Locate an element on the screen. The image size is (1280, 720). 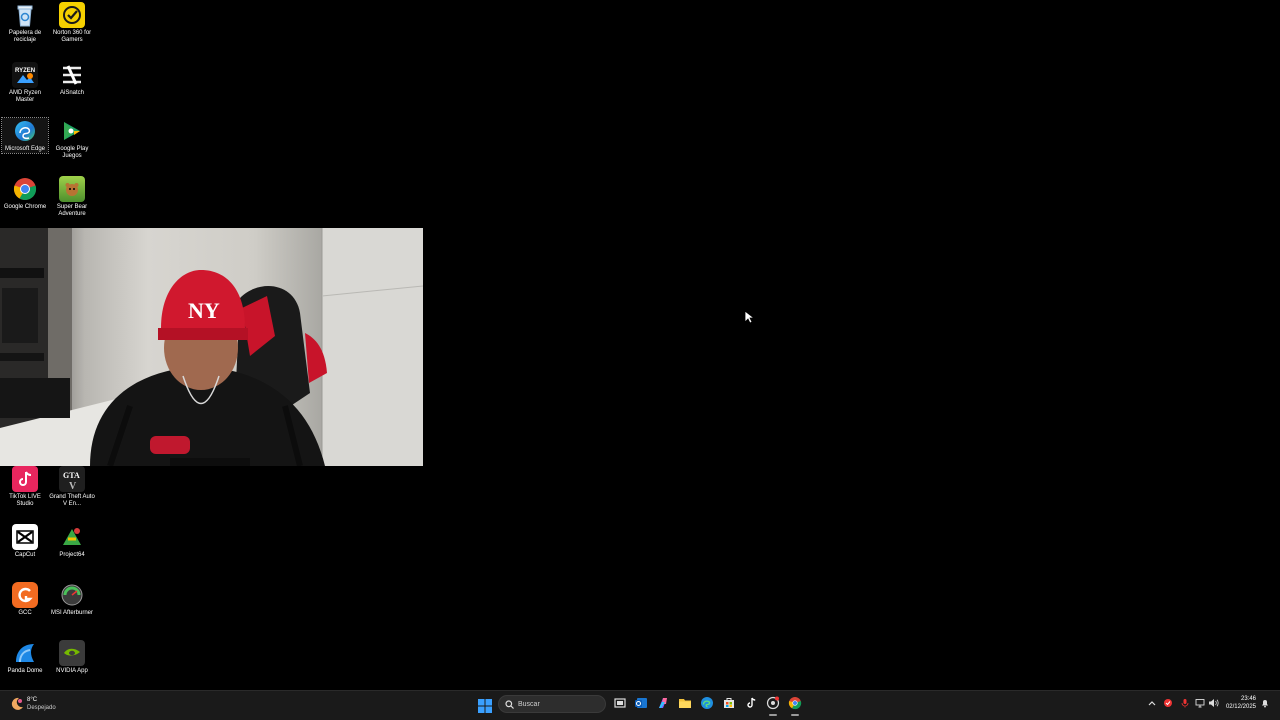
desktop-icon-amd-ryzen-master: RYZEN AMD Ryzen Master is located at coordinates (25, 83).